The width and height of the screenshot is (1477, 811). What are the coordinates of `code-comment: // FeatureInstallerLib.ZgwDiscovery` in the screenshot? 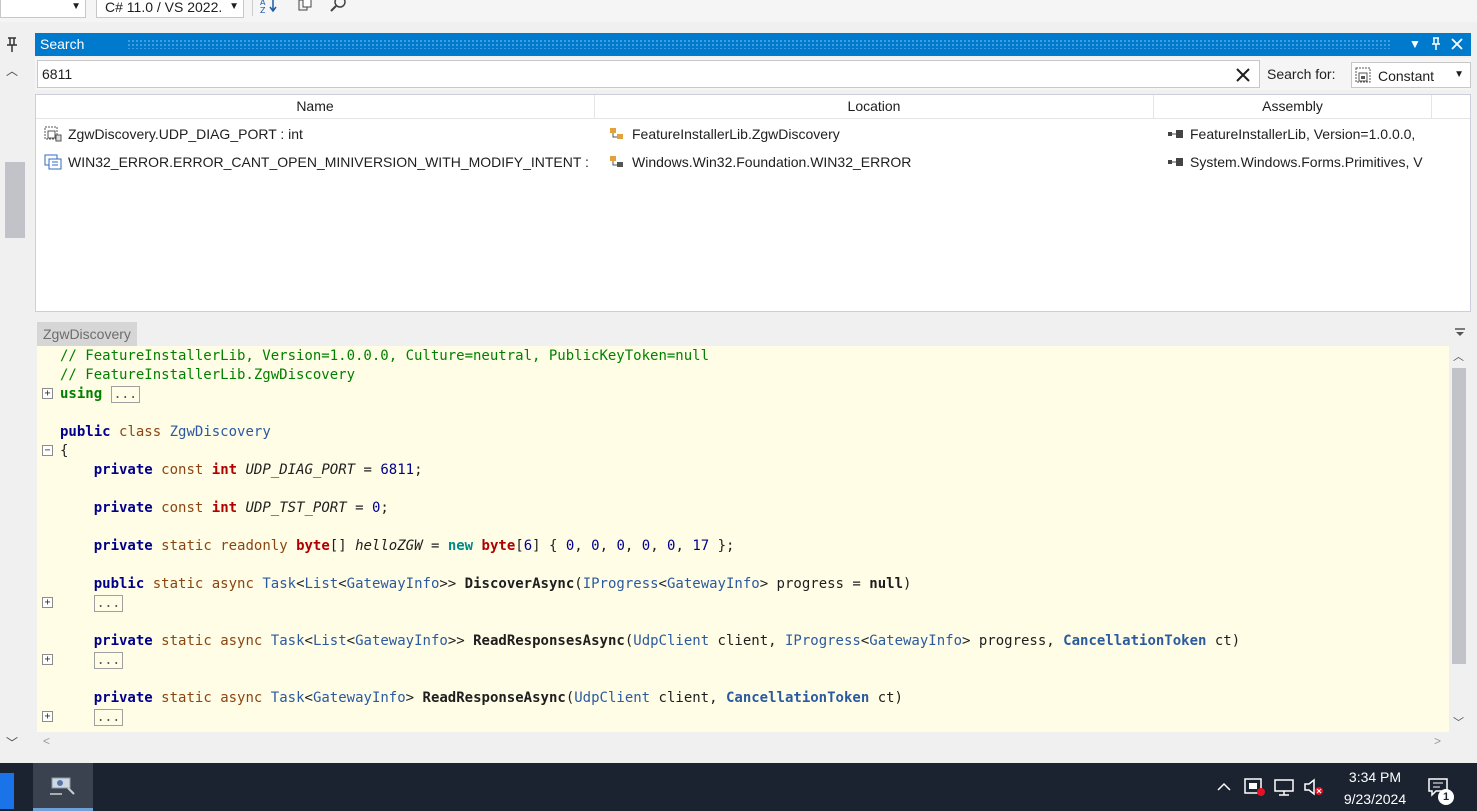 It's located at (207, 375).